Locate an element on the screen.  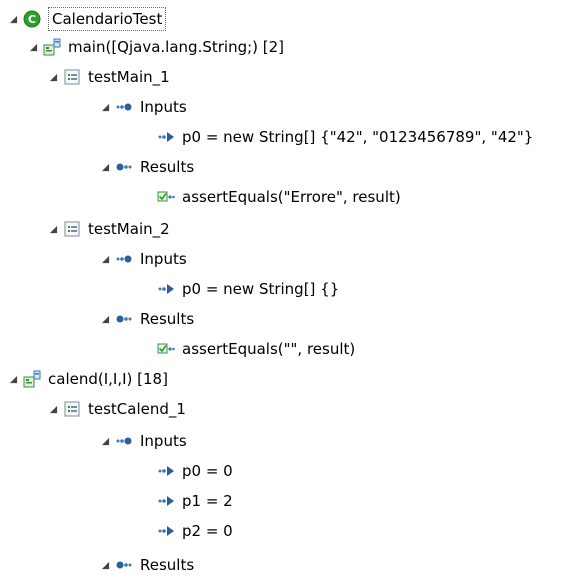
tree-node-input-value: p0 = new String[] {} is located at coordinates (238, 289).